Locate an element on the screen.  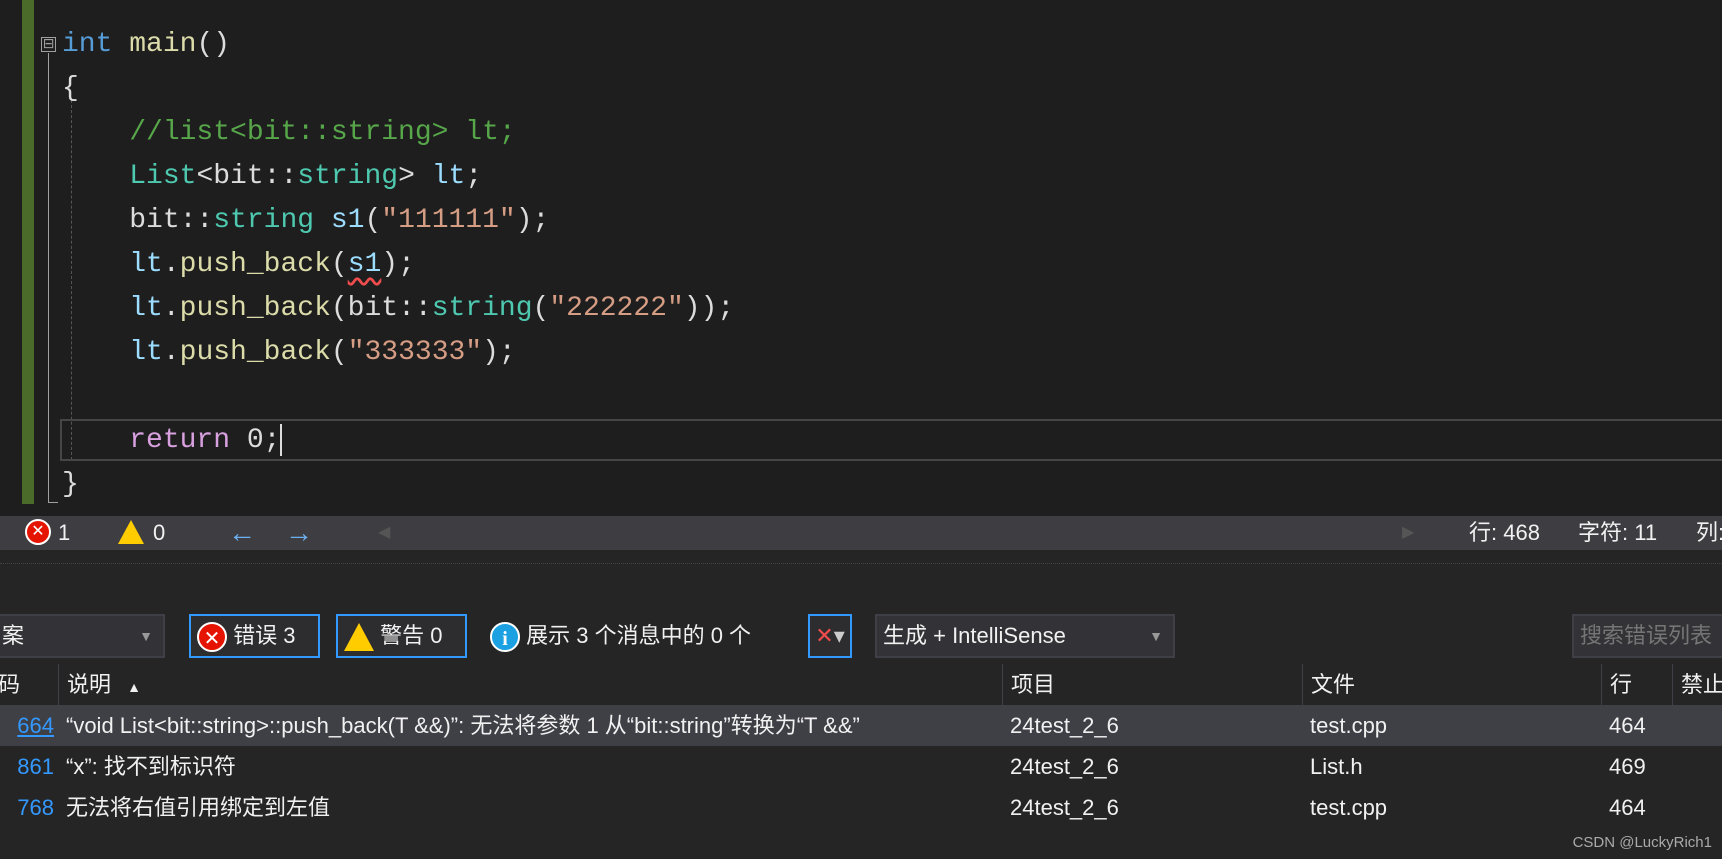
build-filter-dropdown: 生成 + IntelliSense ▼ is located at coordinates (1025, 636).